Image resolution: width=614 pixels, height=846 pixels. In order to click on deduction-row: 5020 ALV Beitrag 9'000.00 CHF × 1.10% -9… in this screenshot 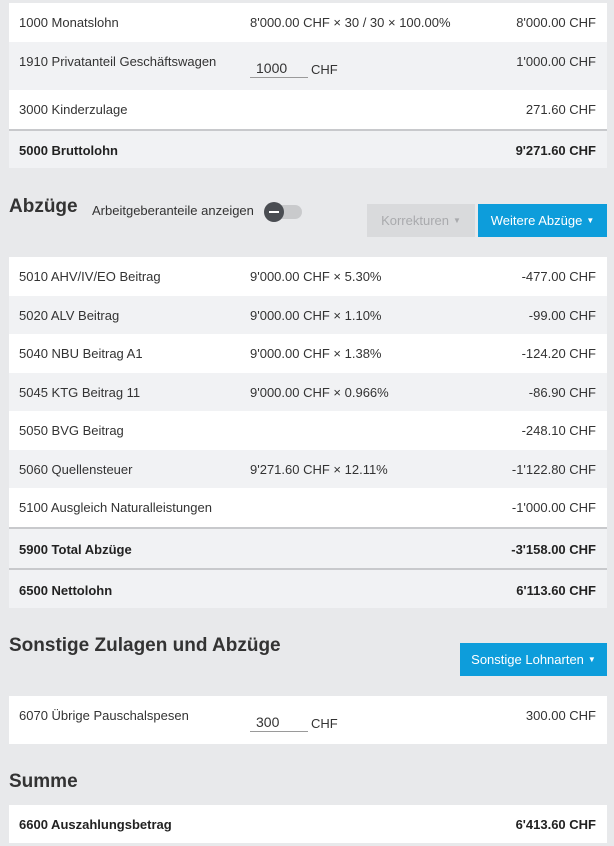, I will do `click(308, 315)`.